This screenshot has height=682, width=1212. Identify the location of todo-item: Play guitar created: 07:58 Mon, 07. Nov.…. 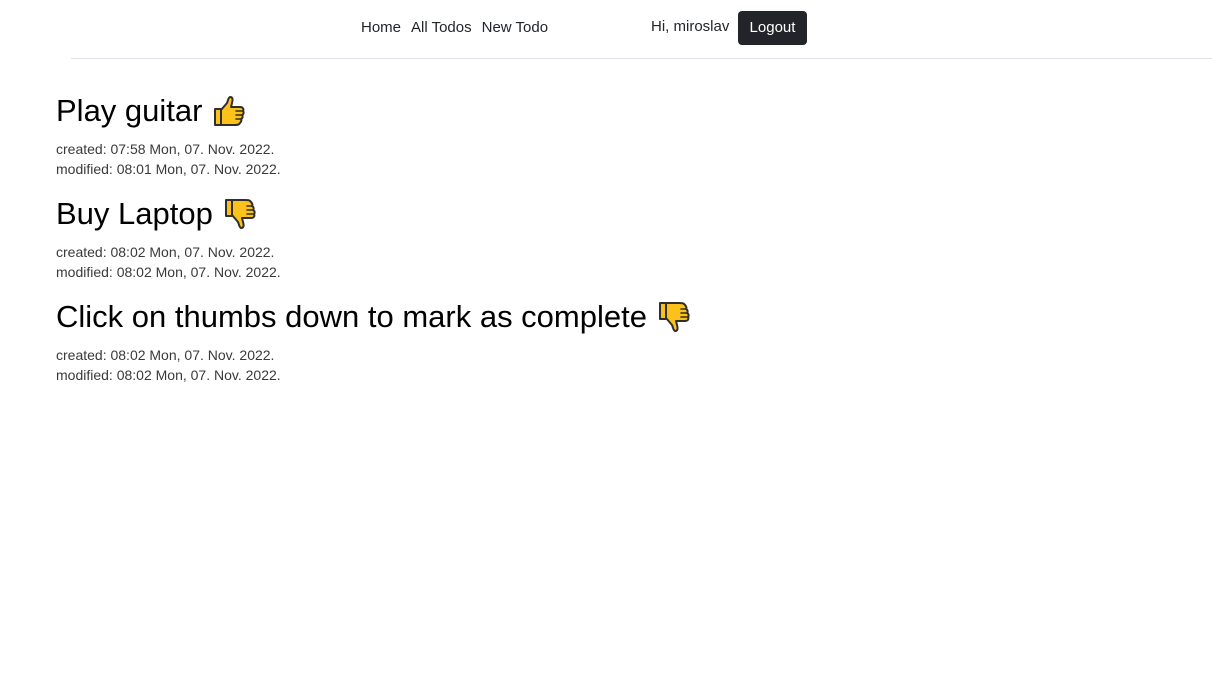
(606, 143).